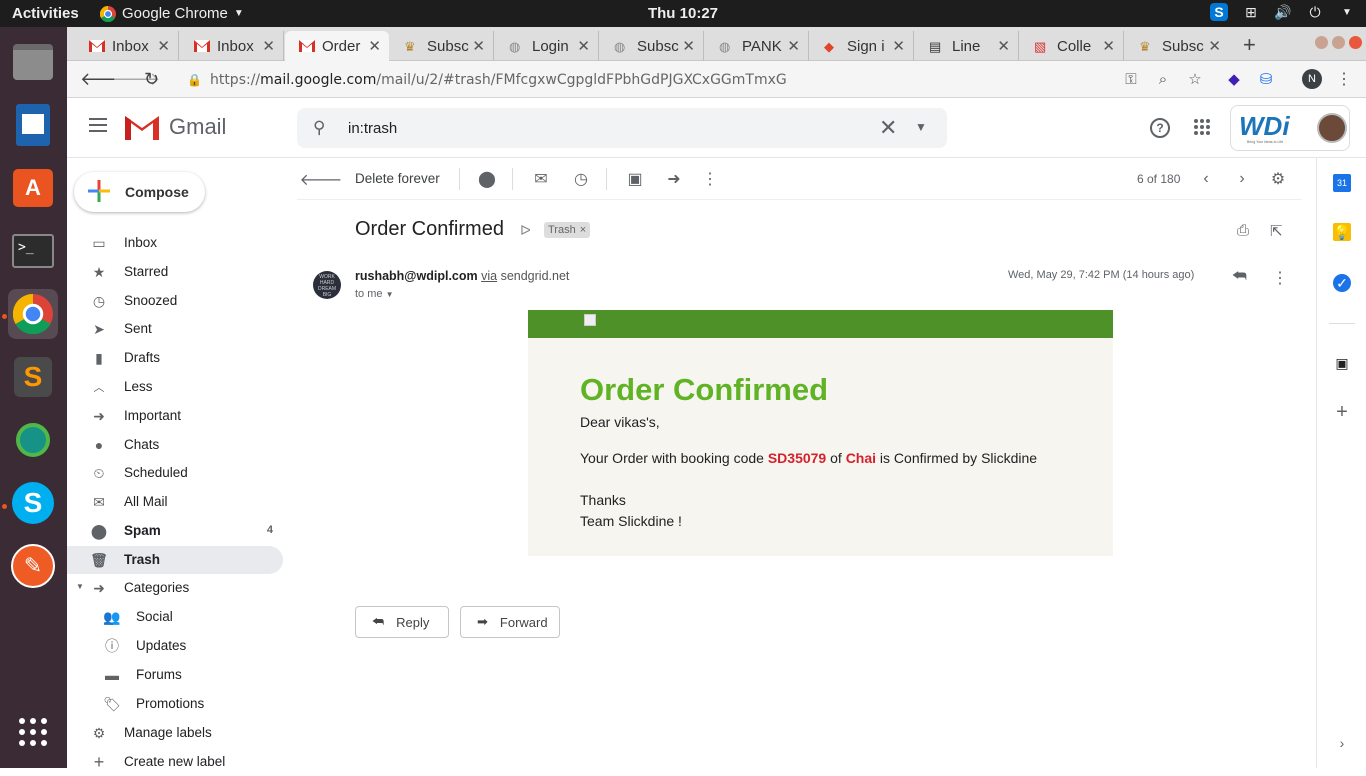  What do you see at coordinates (1239, 277) in the screenshot?
I see `reply-icon: ⮪` at bounding box center [1239, 277].